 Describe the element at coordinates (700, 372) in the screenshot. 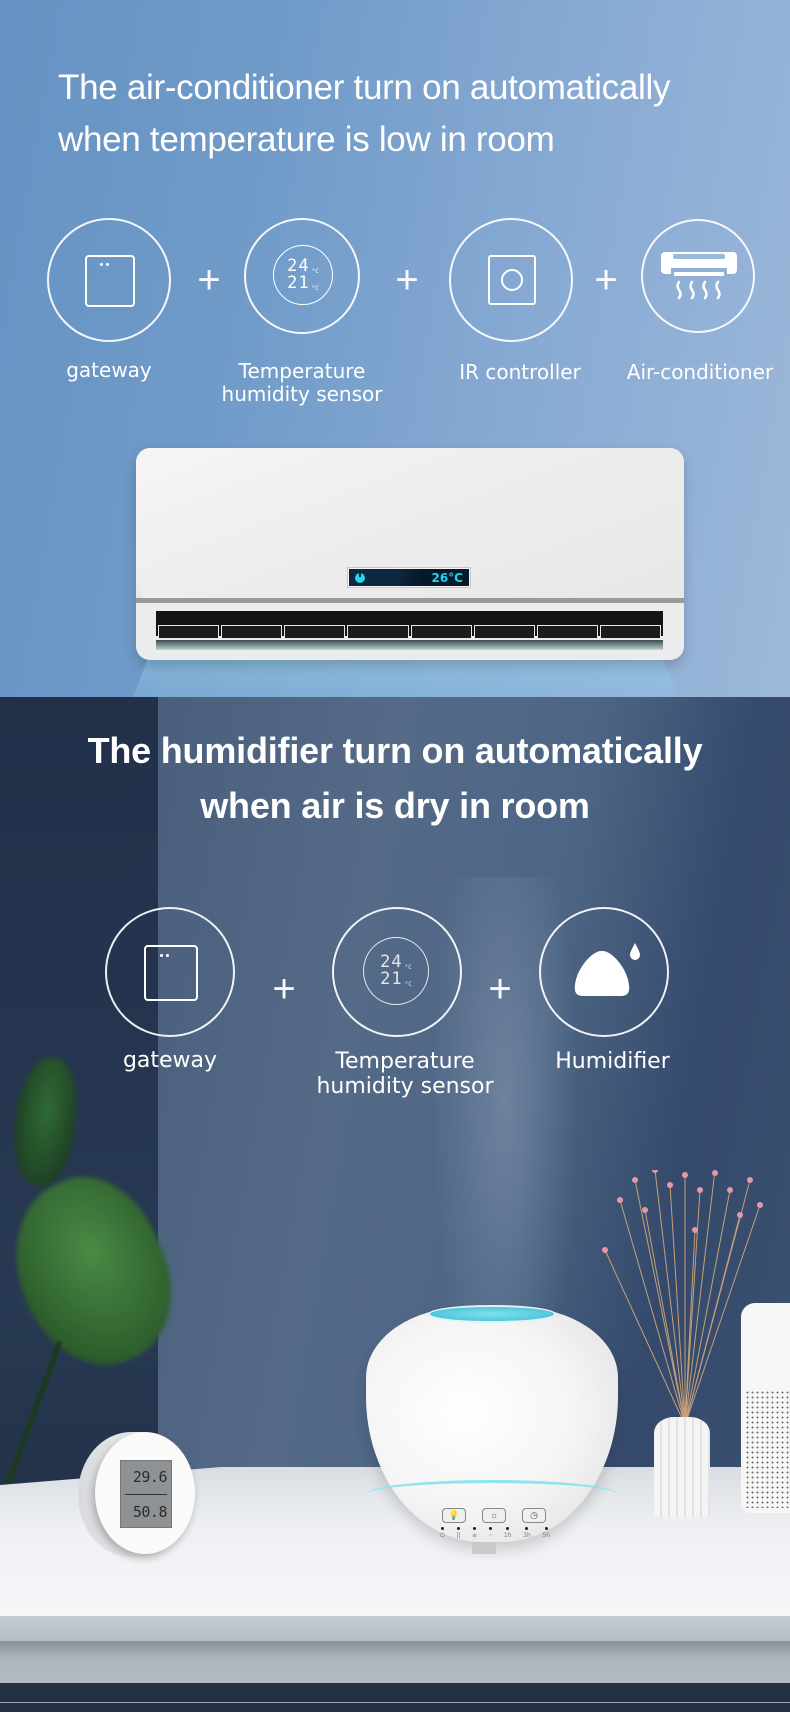

I see `air-conditioner-label: Air-conditioner` at that location.